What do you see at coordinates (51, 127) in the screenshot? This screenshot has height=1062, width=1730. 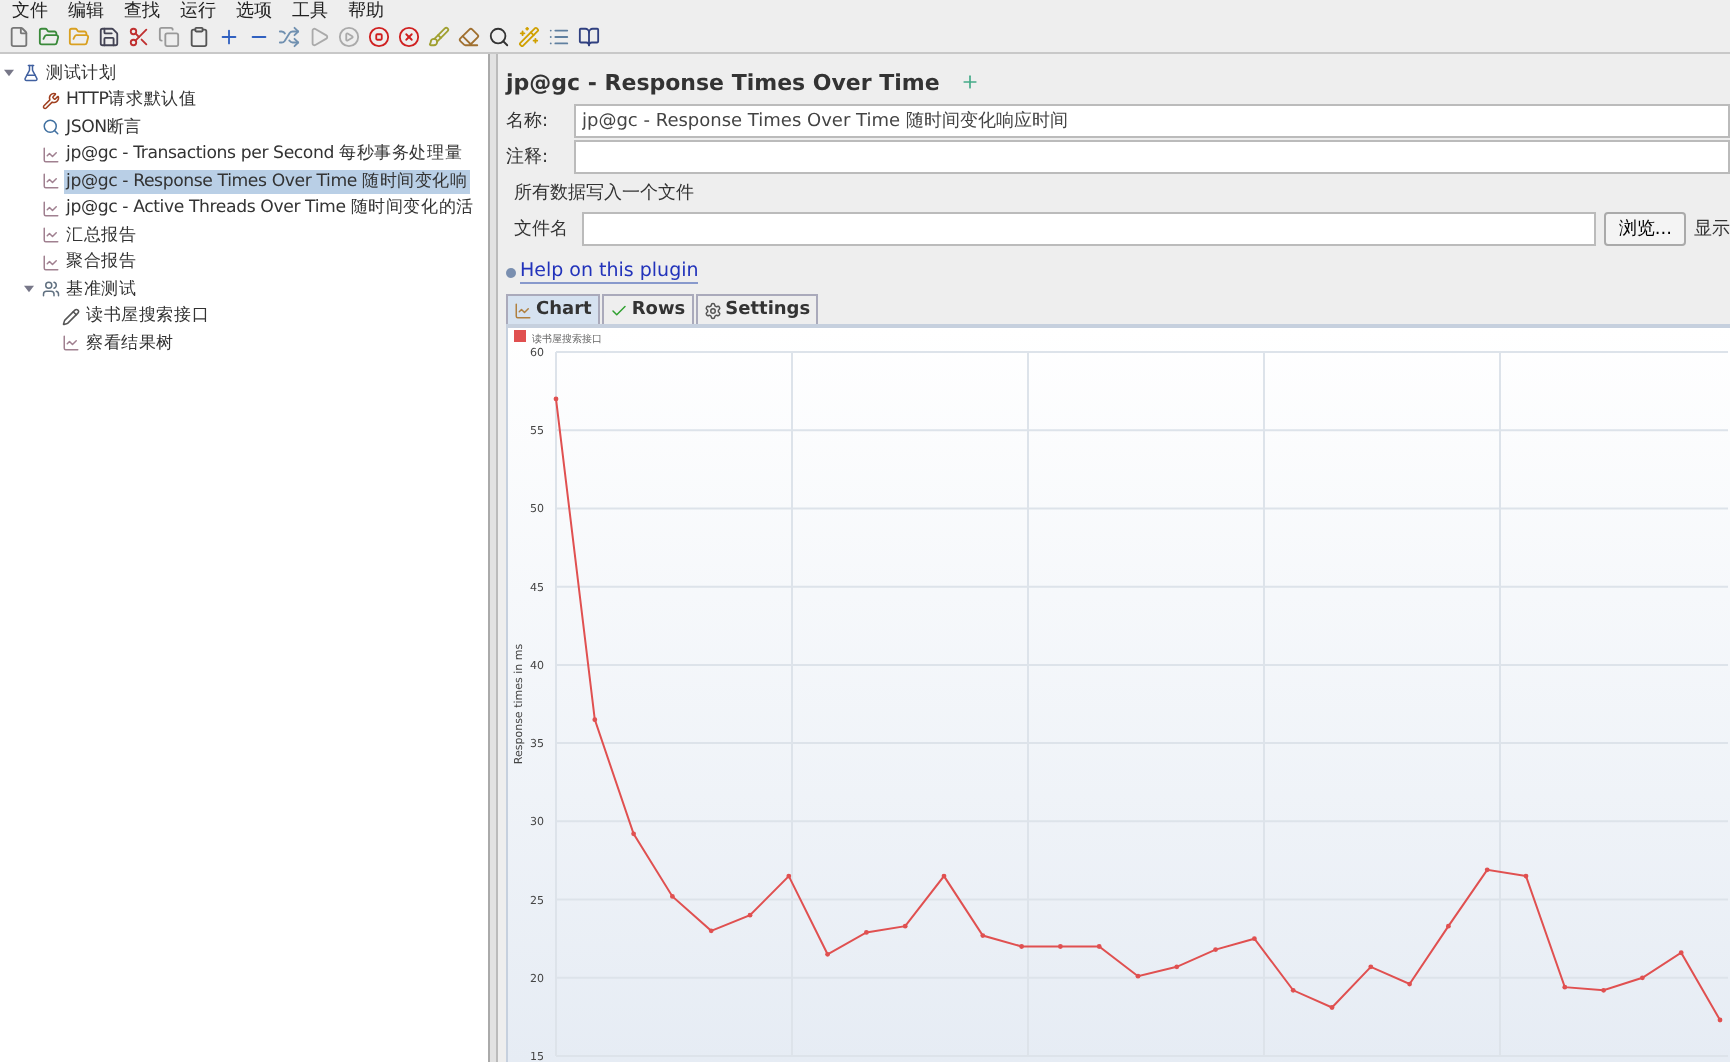 I see `magnifier-icon` at bounding box center [51, 127].